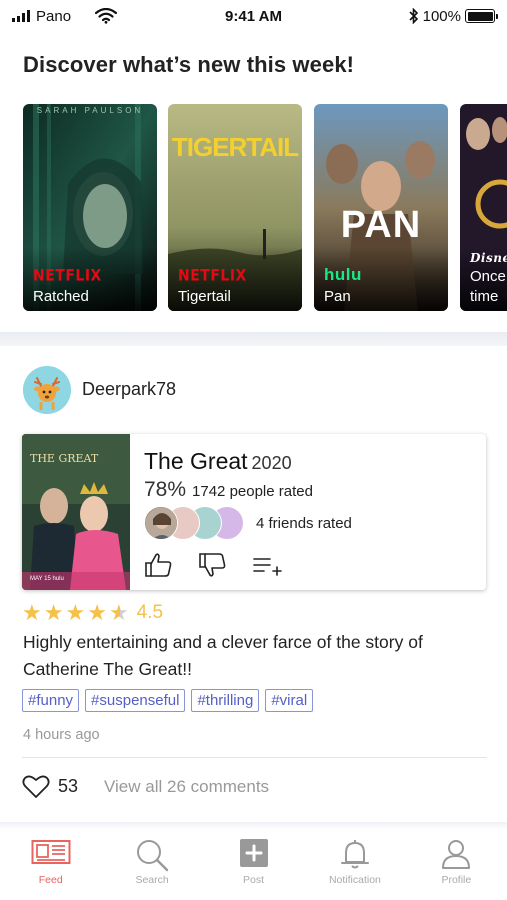 This screenshot has width=507, height=900. I want to click on wifi-icon, so click(106, 16).